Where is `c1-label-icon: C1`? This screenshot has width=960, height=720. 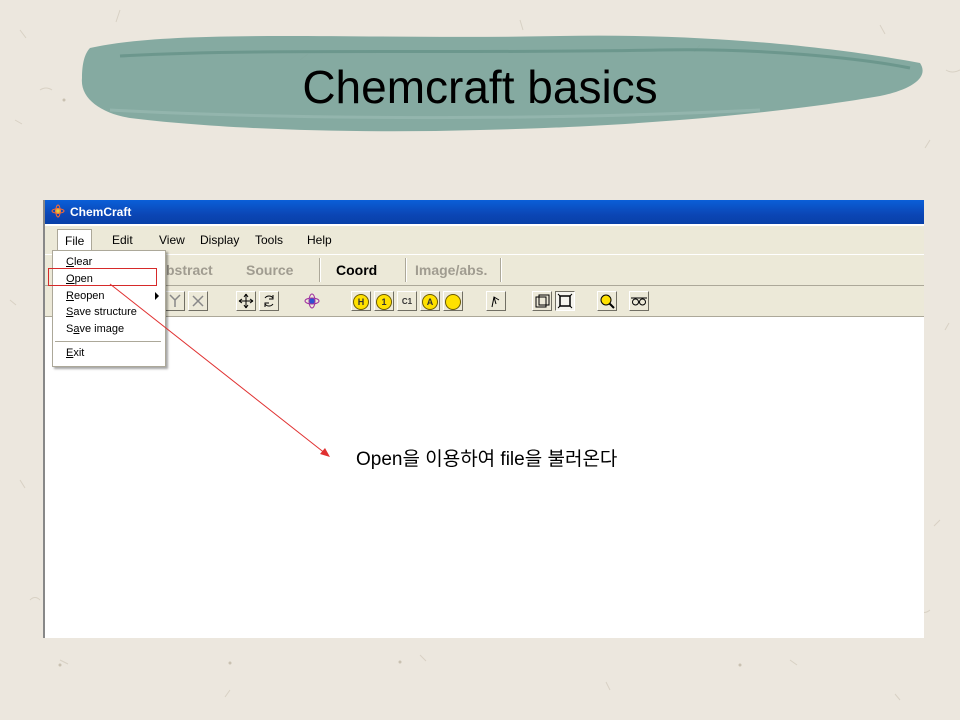 c1-label-icon: C1 is located at coordinates (407, 301).